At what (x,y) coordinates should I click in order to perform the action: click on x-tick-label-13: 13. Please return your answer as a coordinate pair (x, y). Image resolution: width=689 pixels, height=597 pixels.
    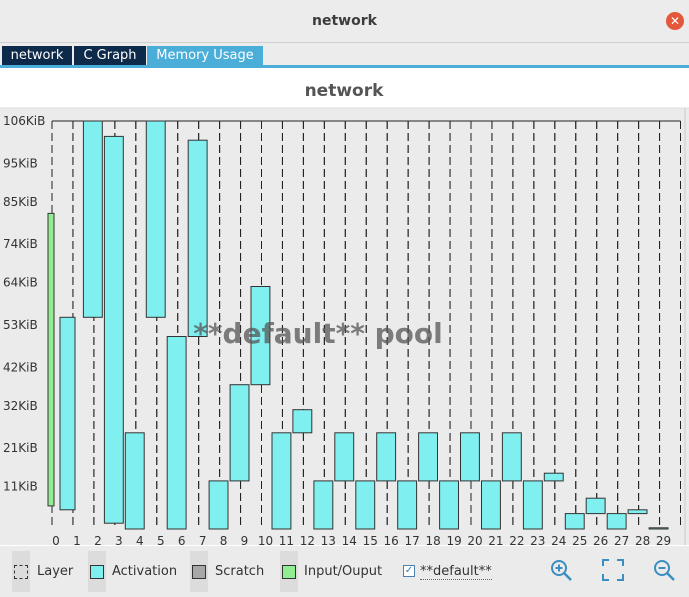
    Looking at the image, I should click on (328, 539).